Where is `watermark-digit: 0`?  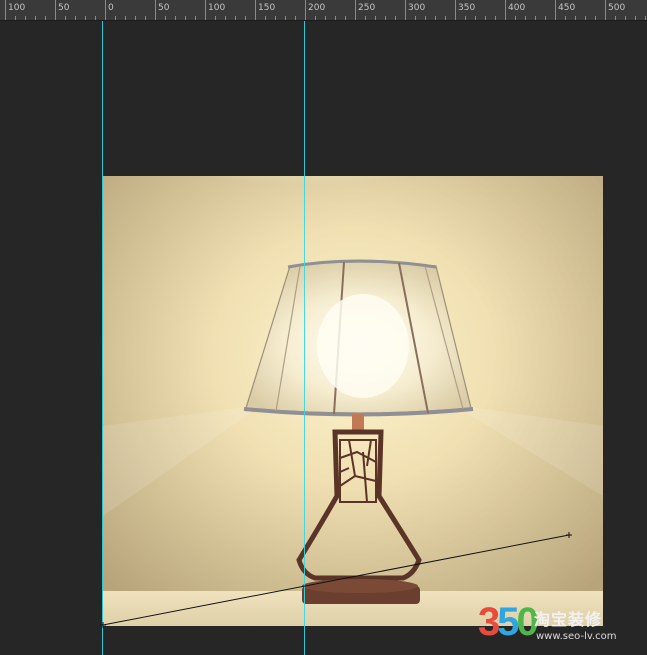
watermark-digit: 0 is located at coordinates (527, 622).